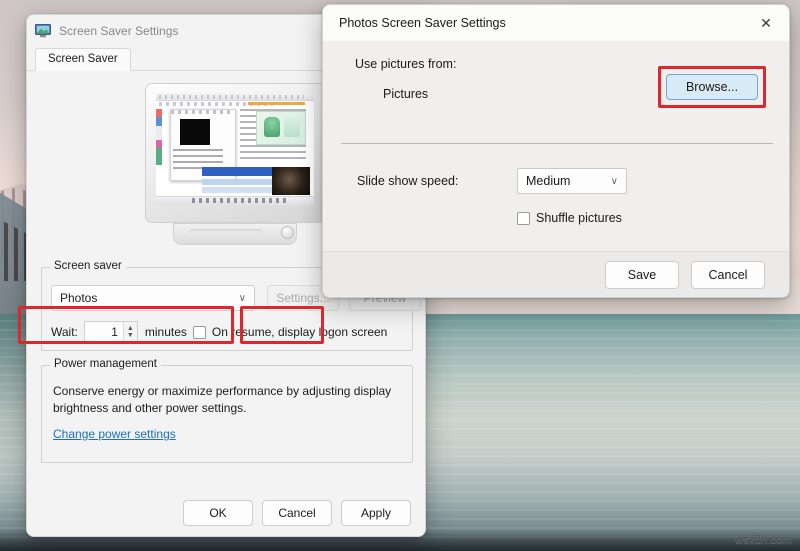 The width and height of the screenshot is (800, 551). What do you see at coordinates (287, 232) in the screenshot?
I see `monitor-power-knob` at bounding box center [287, 232].